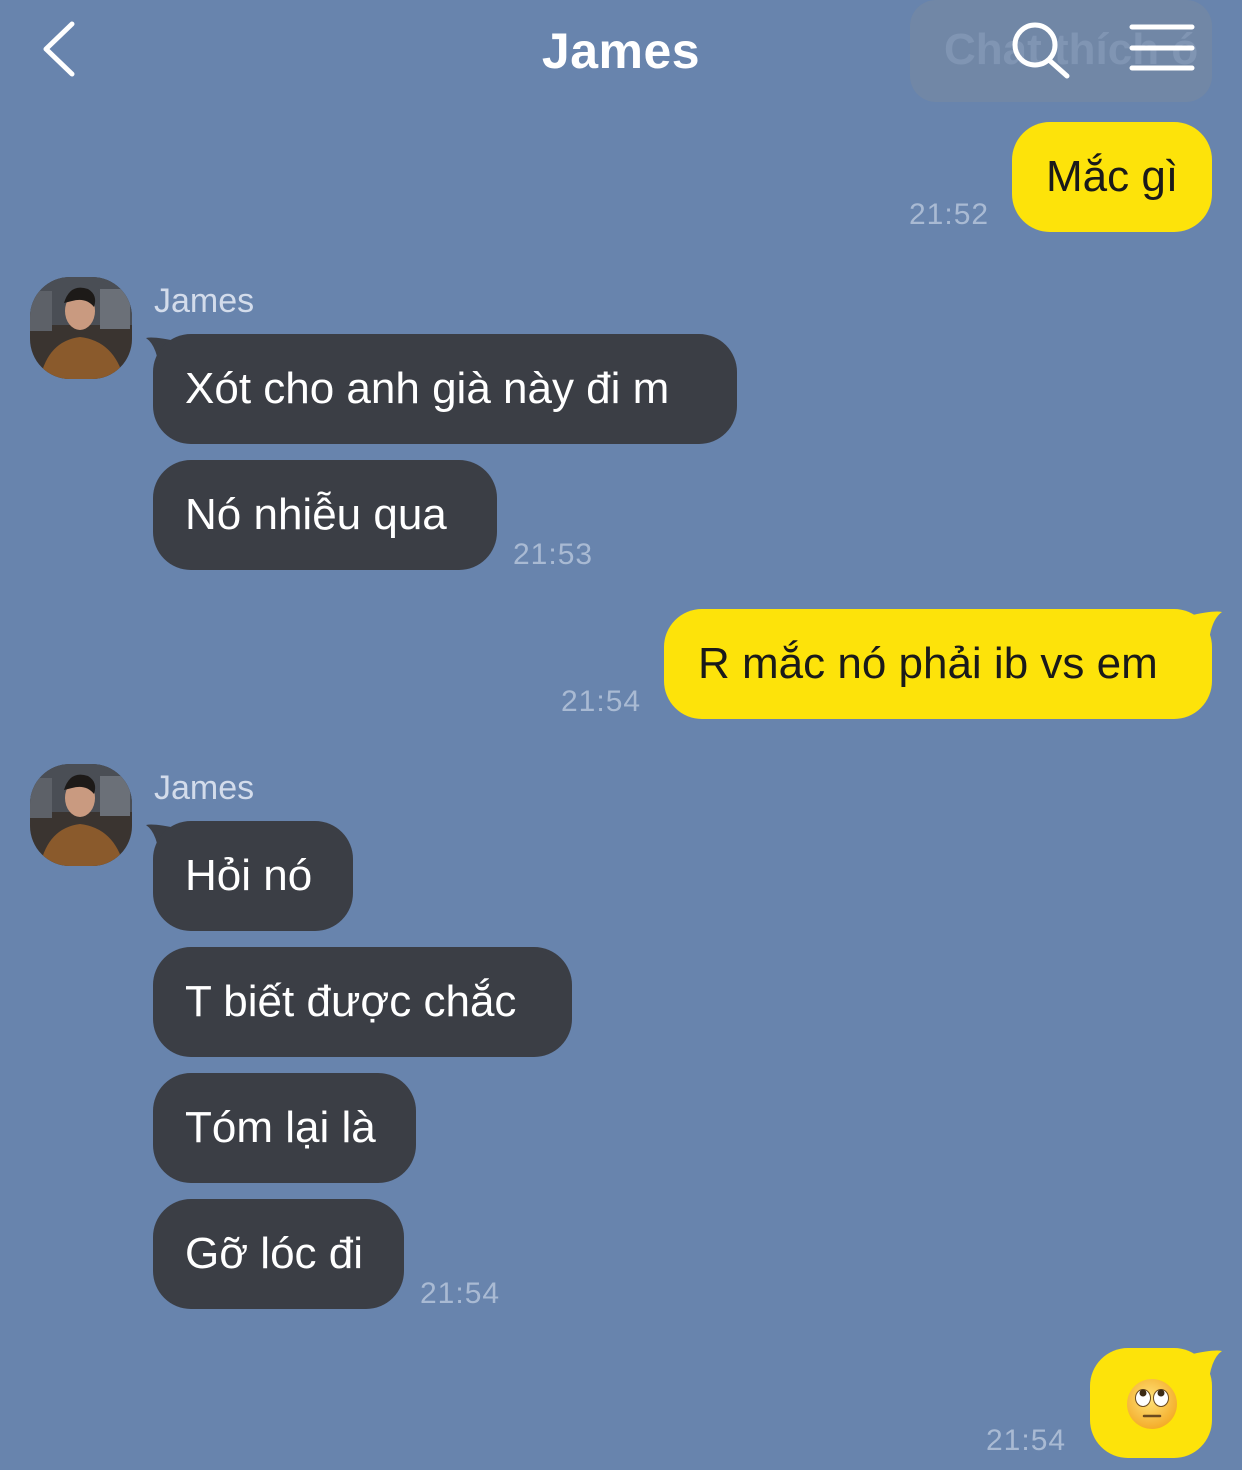 This screenshot has width=1242, height=1470. I want to click on search-icon, so click(1041, 50).